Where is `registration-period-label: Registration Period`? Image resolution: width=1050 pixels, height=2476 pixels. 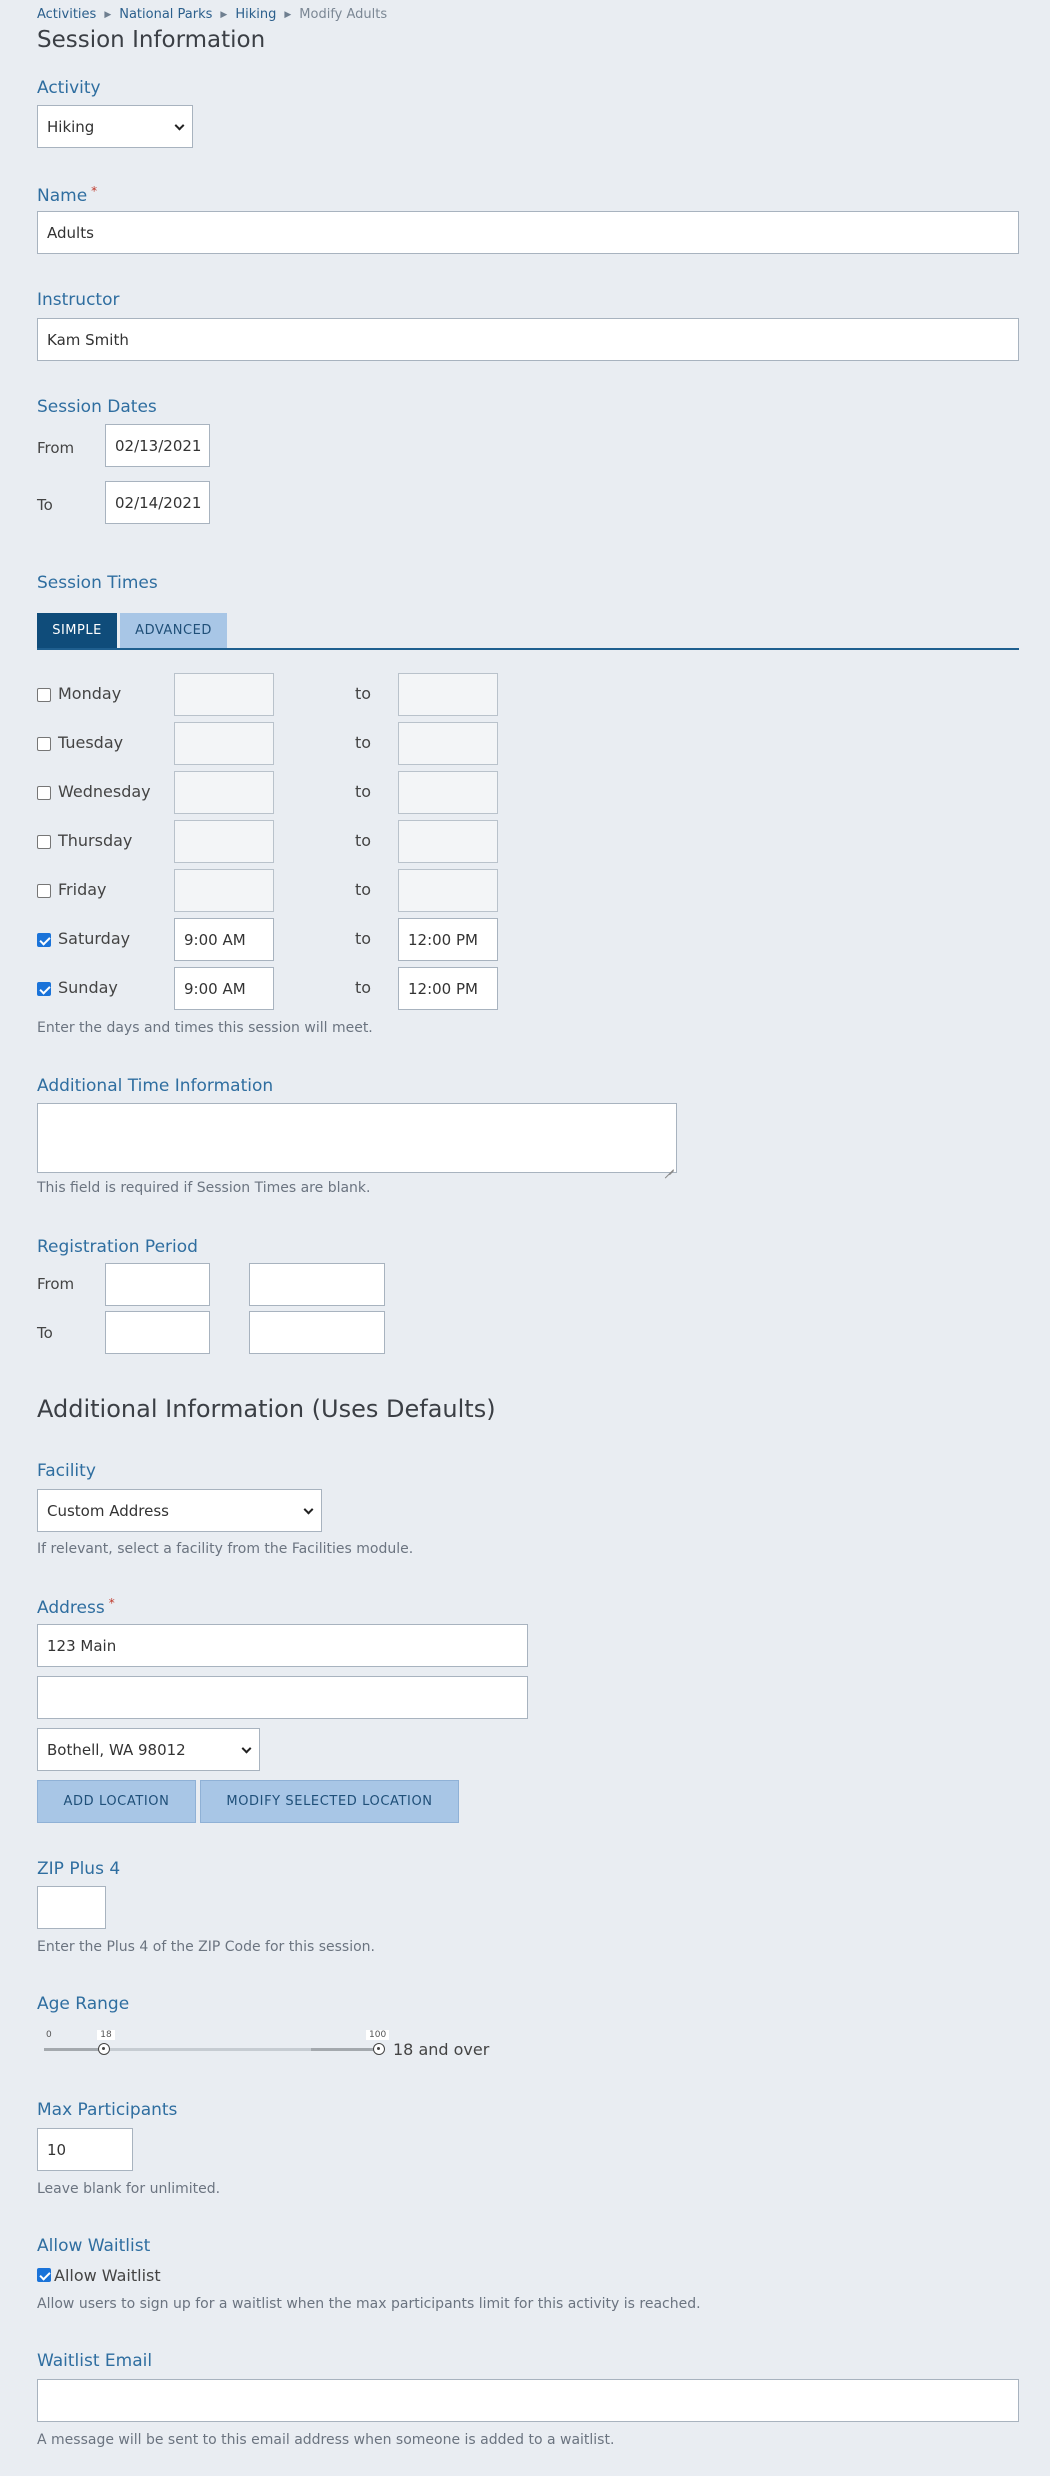 registration-period-label: Registration Period is located at coordinates (117, 1247).